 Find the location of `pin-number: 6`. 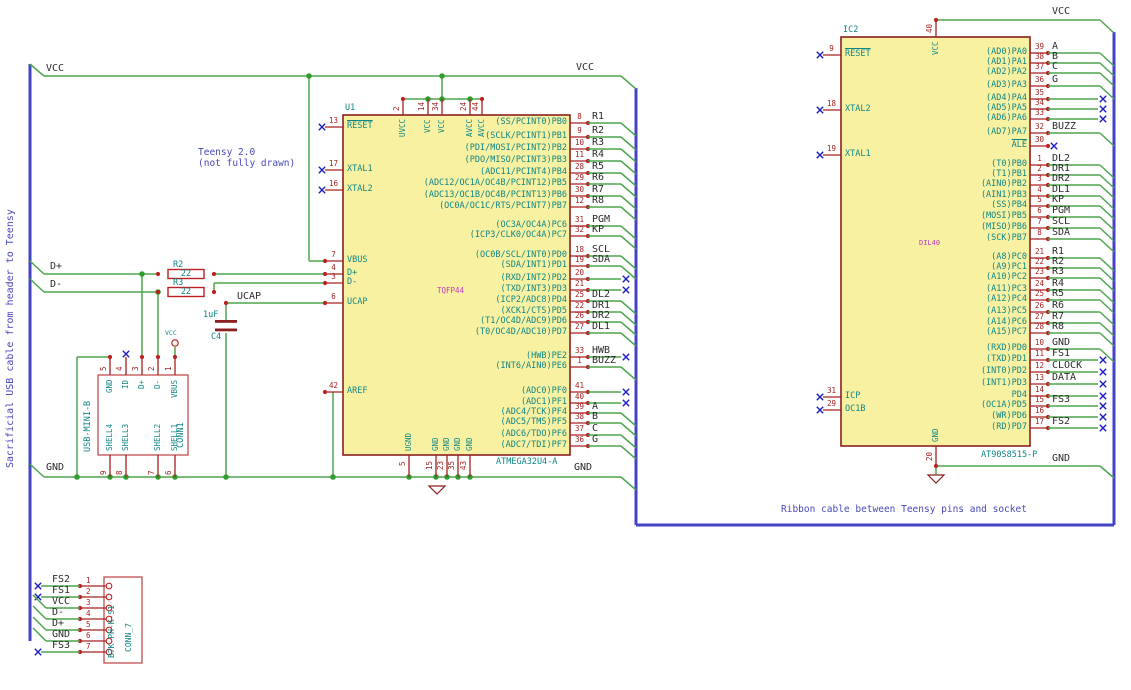

pin-number: 6 is located at coordinates (1039, 210).